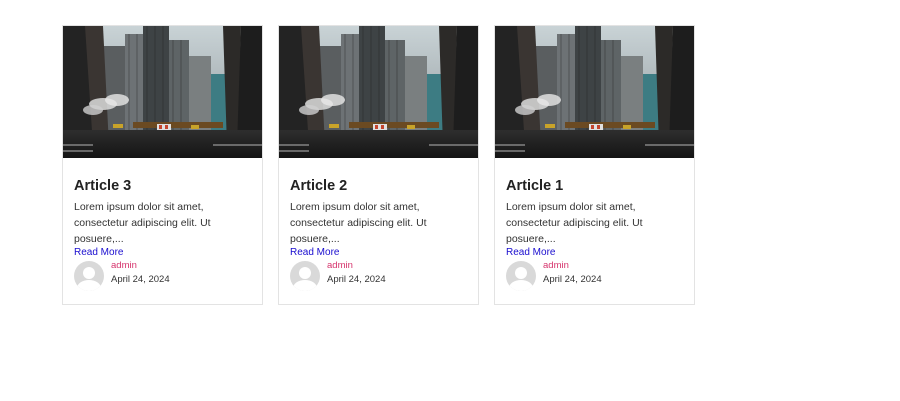  I want to click on post-title: Article 1, so click(594, 186).